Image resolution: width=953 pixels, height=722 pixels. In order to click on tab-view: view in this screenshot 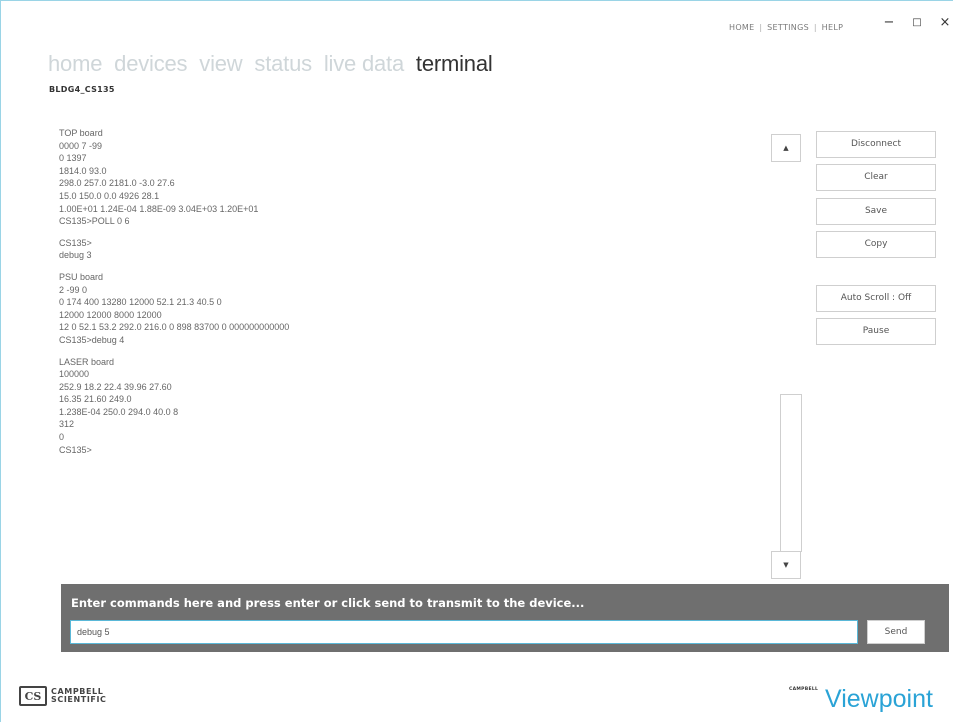, I will do `click(220, 63)`.